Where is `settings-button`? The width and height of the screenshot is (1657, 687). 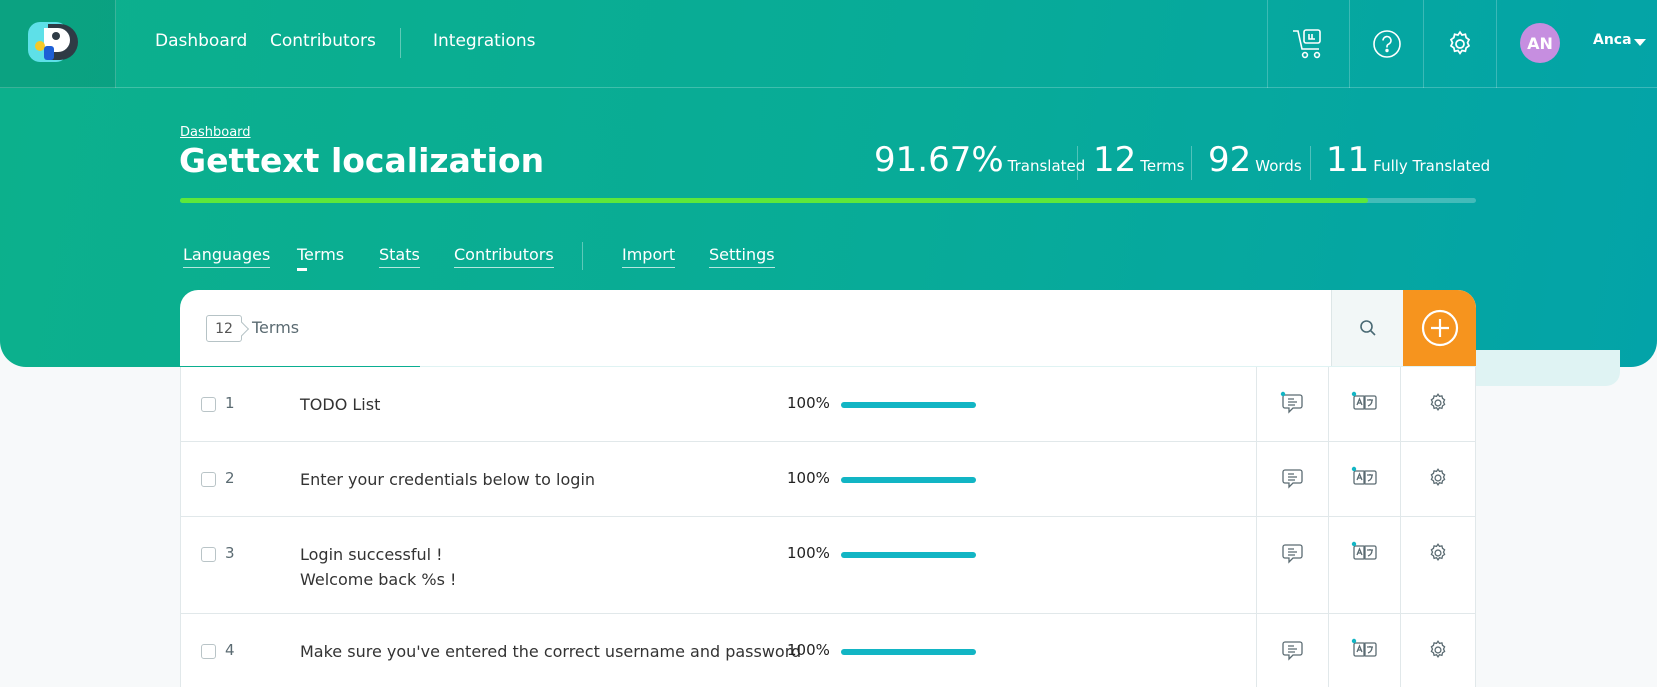 settings-button is located at coordinates (1459, 44).